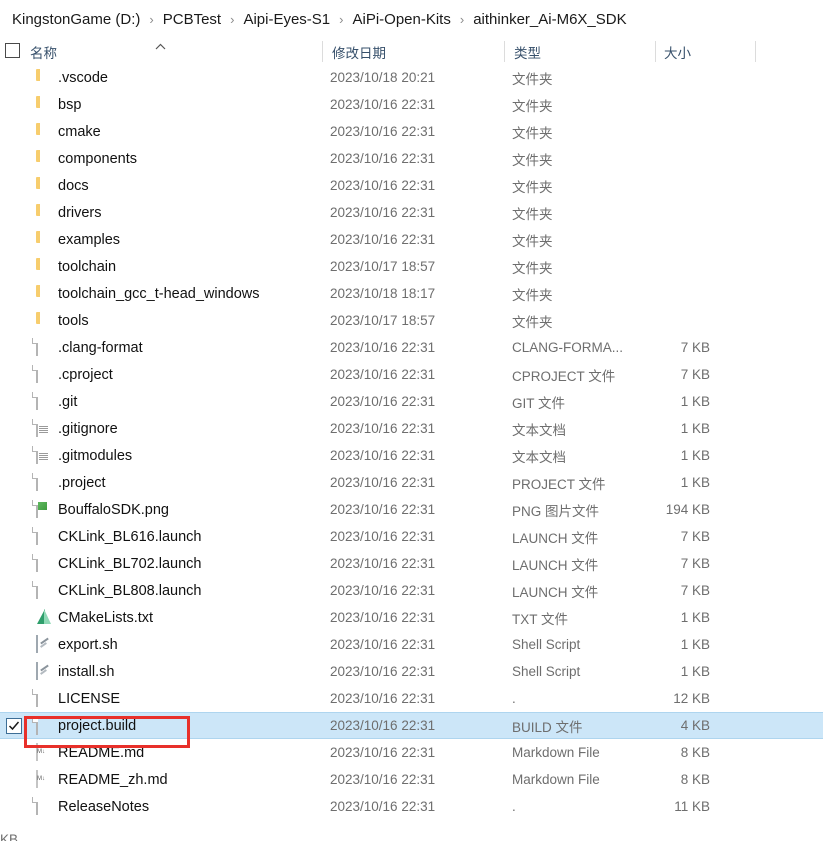  Describe the element at coordinates (411, 428) in the screenshot. I see `table-row: .gitignore 2023/10/16 22:31 文本文档 1 KB` at that location.